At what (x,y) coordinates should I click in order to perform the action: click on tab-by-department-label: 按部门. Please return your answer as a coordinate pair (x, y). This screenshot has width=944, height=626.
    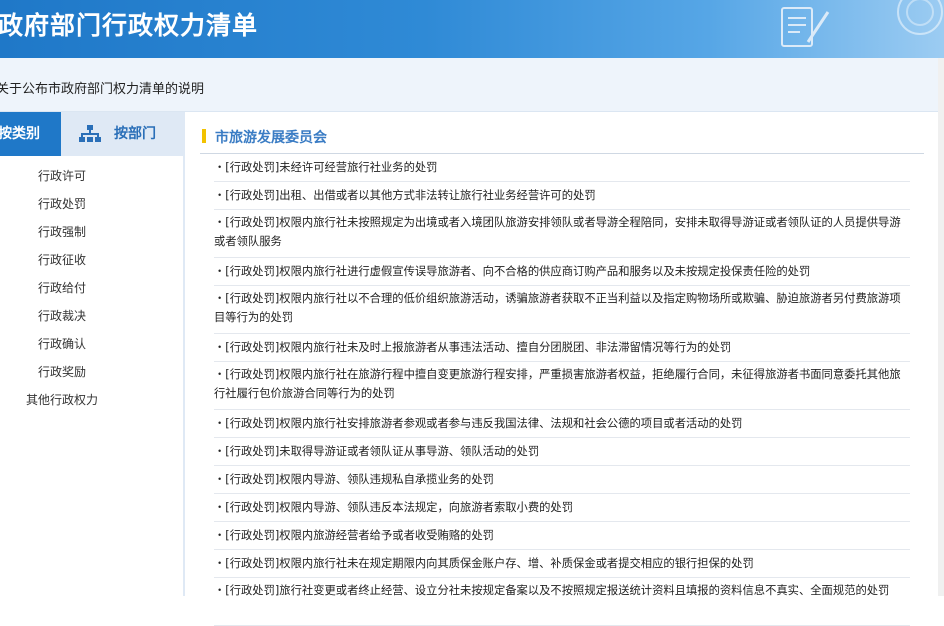
    Looking at the image, I should click on (135, 134).